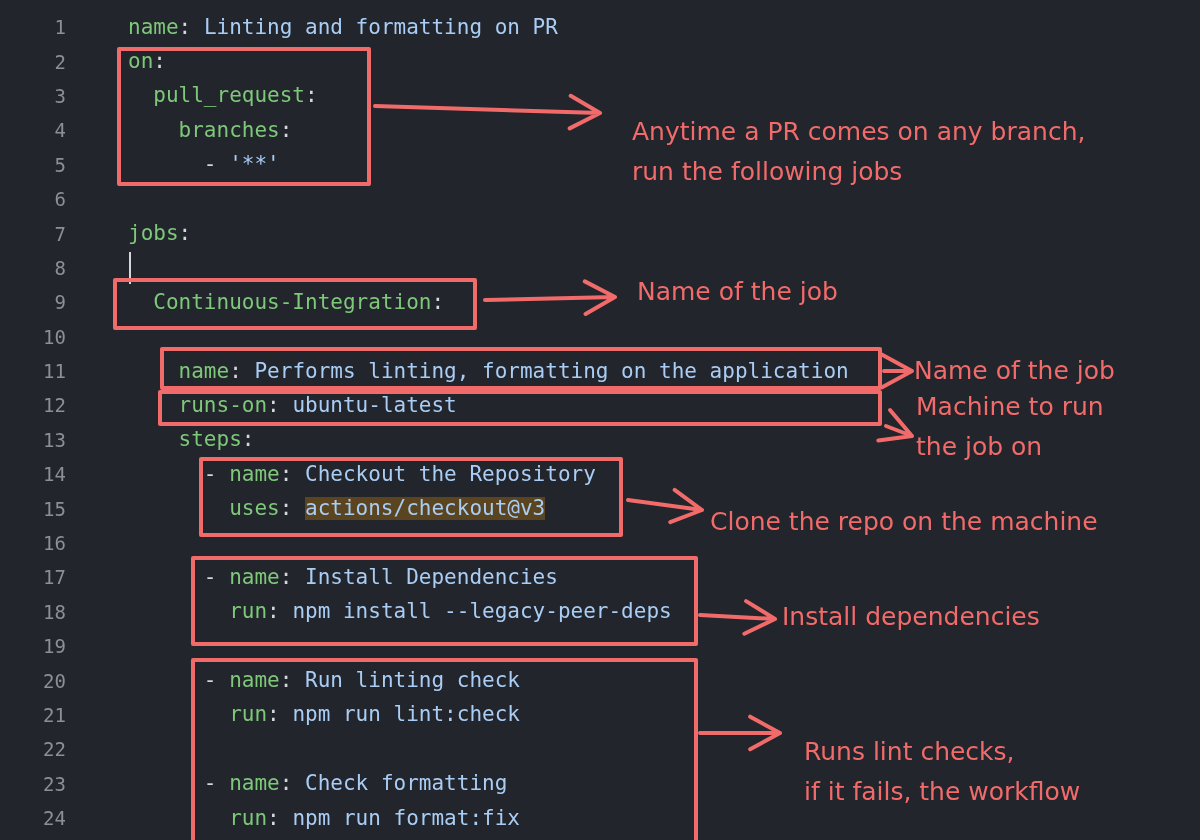  What do you see at coordinates (54, 680) in the screenshot?
I see `line-number: 20` at bounding box center [54, 680].